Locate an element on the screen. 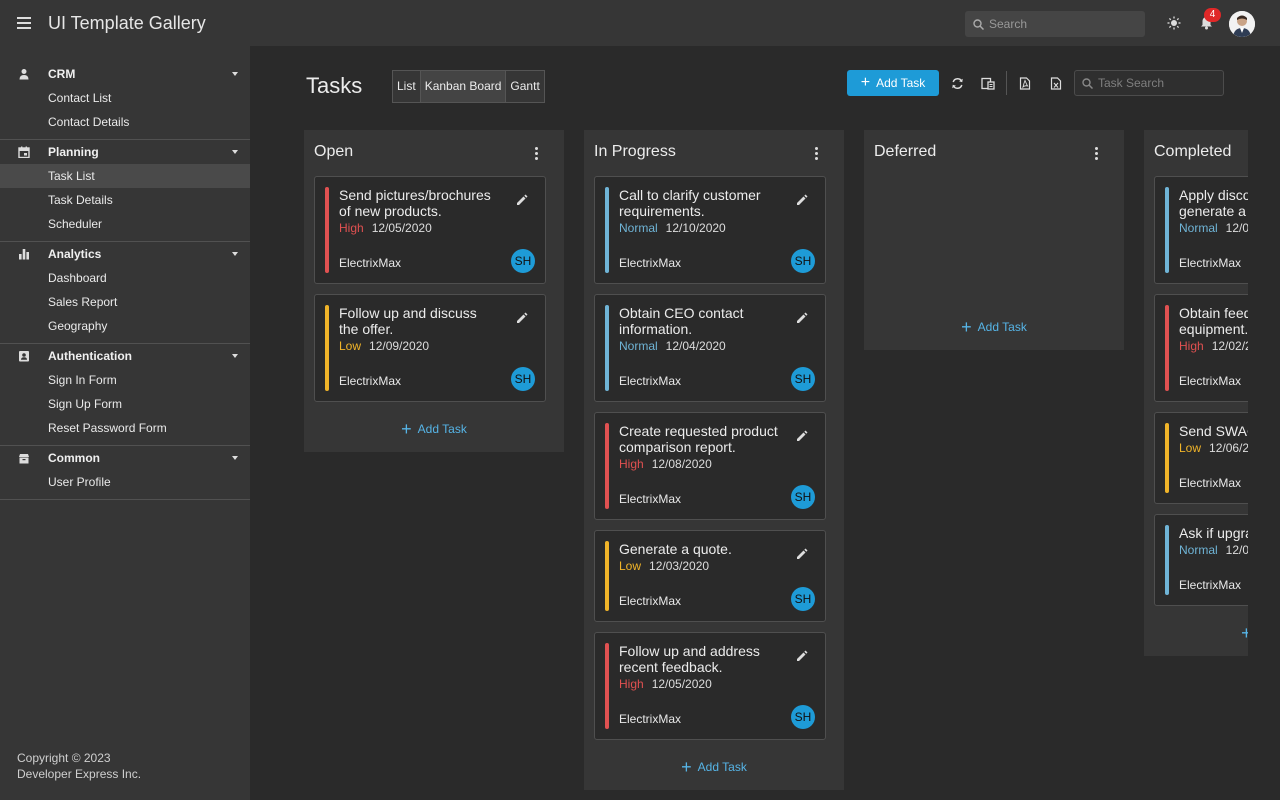 The image size is (1280, 800). sidebar-item-sign-up-form: Sign Up Form is located at coordinates (125, 404).